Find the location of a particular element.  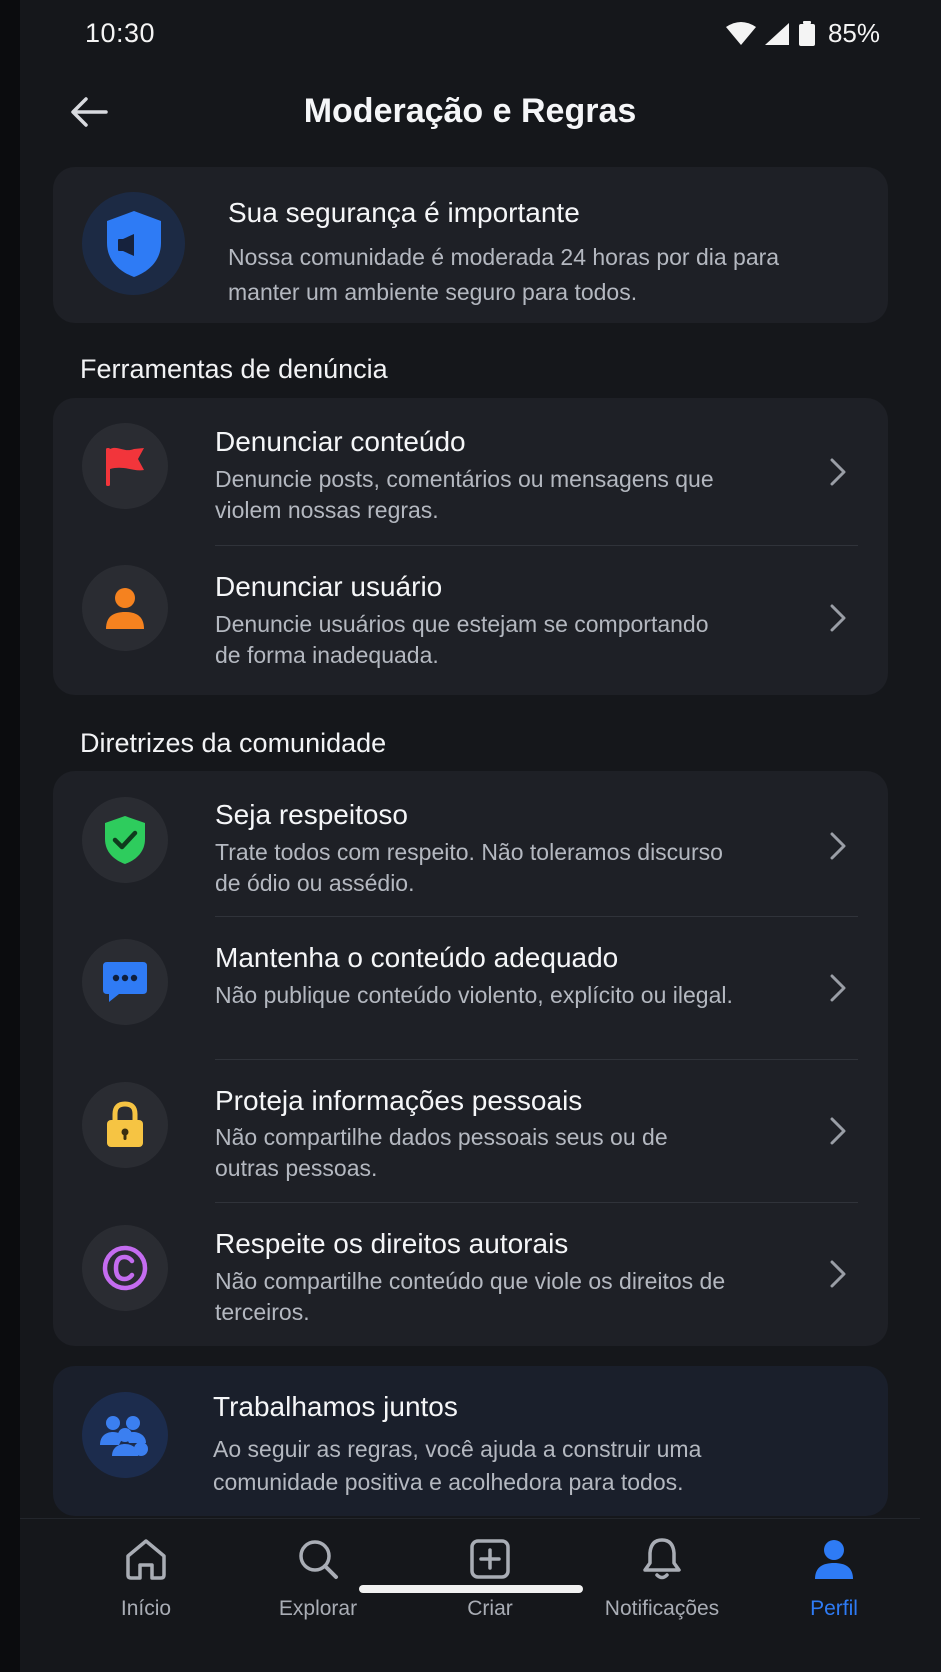

report-content-title: Denunciar conteúdo is located at coordinates (340, 441).